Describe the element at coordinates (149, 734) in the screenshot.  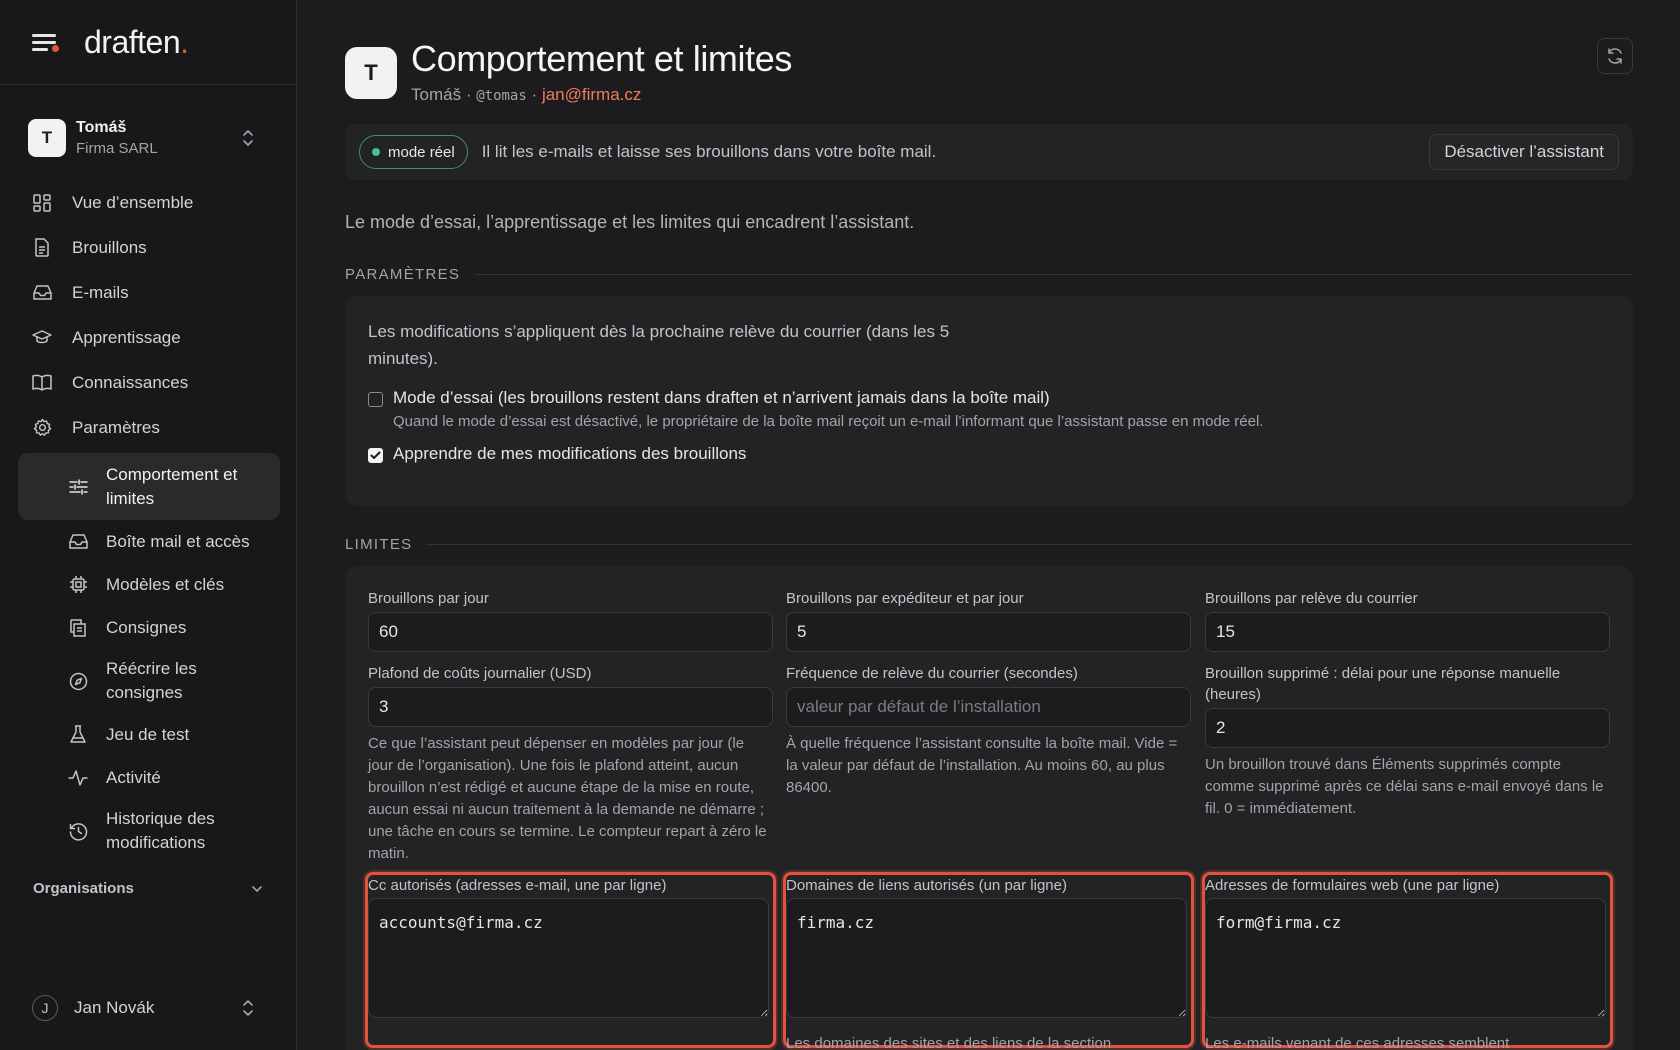
I see `subnav-item-test-set: Jeu de test` at that location.